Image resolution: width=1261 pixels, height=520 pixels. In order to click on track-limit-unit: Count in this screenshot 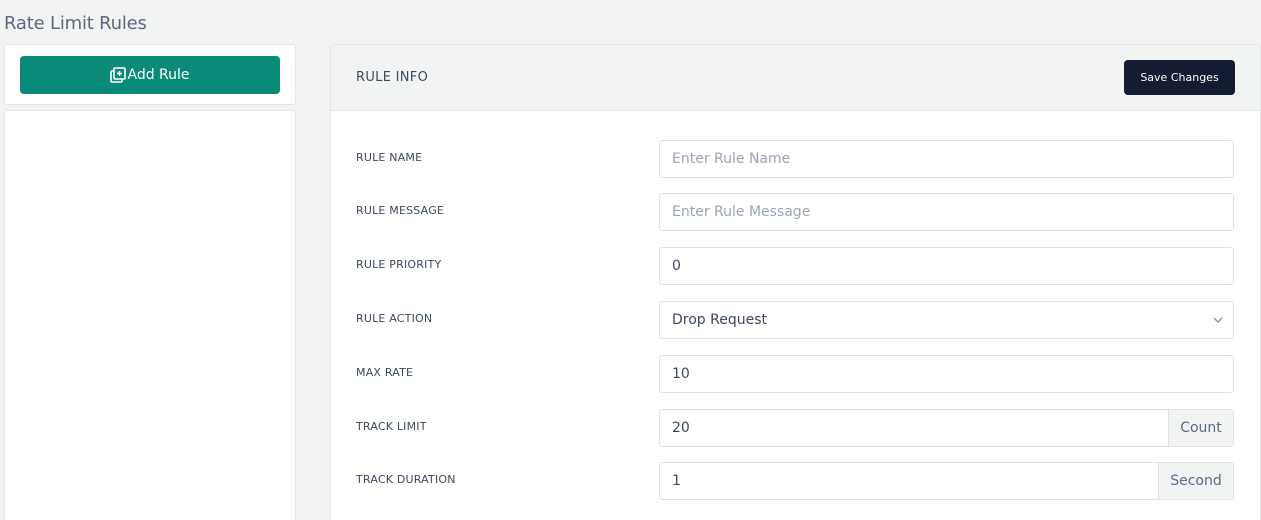, I will do `click(1200, 428)`.